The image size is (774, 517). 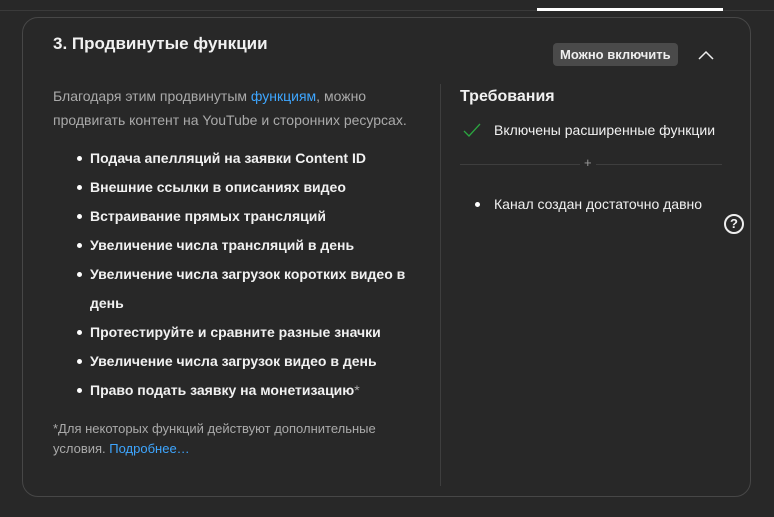 I want to click on list-item: Встраивание прямых трансляций, so click(x=233, y=216).